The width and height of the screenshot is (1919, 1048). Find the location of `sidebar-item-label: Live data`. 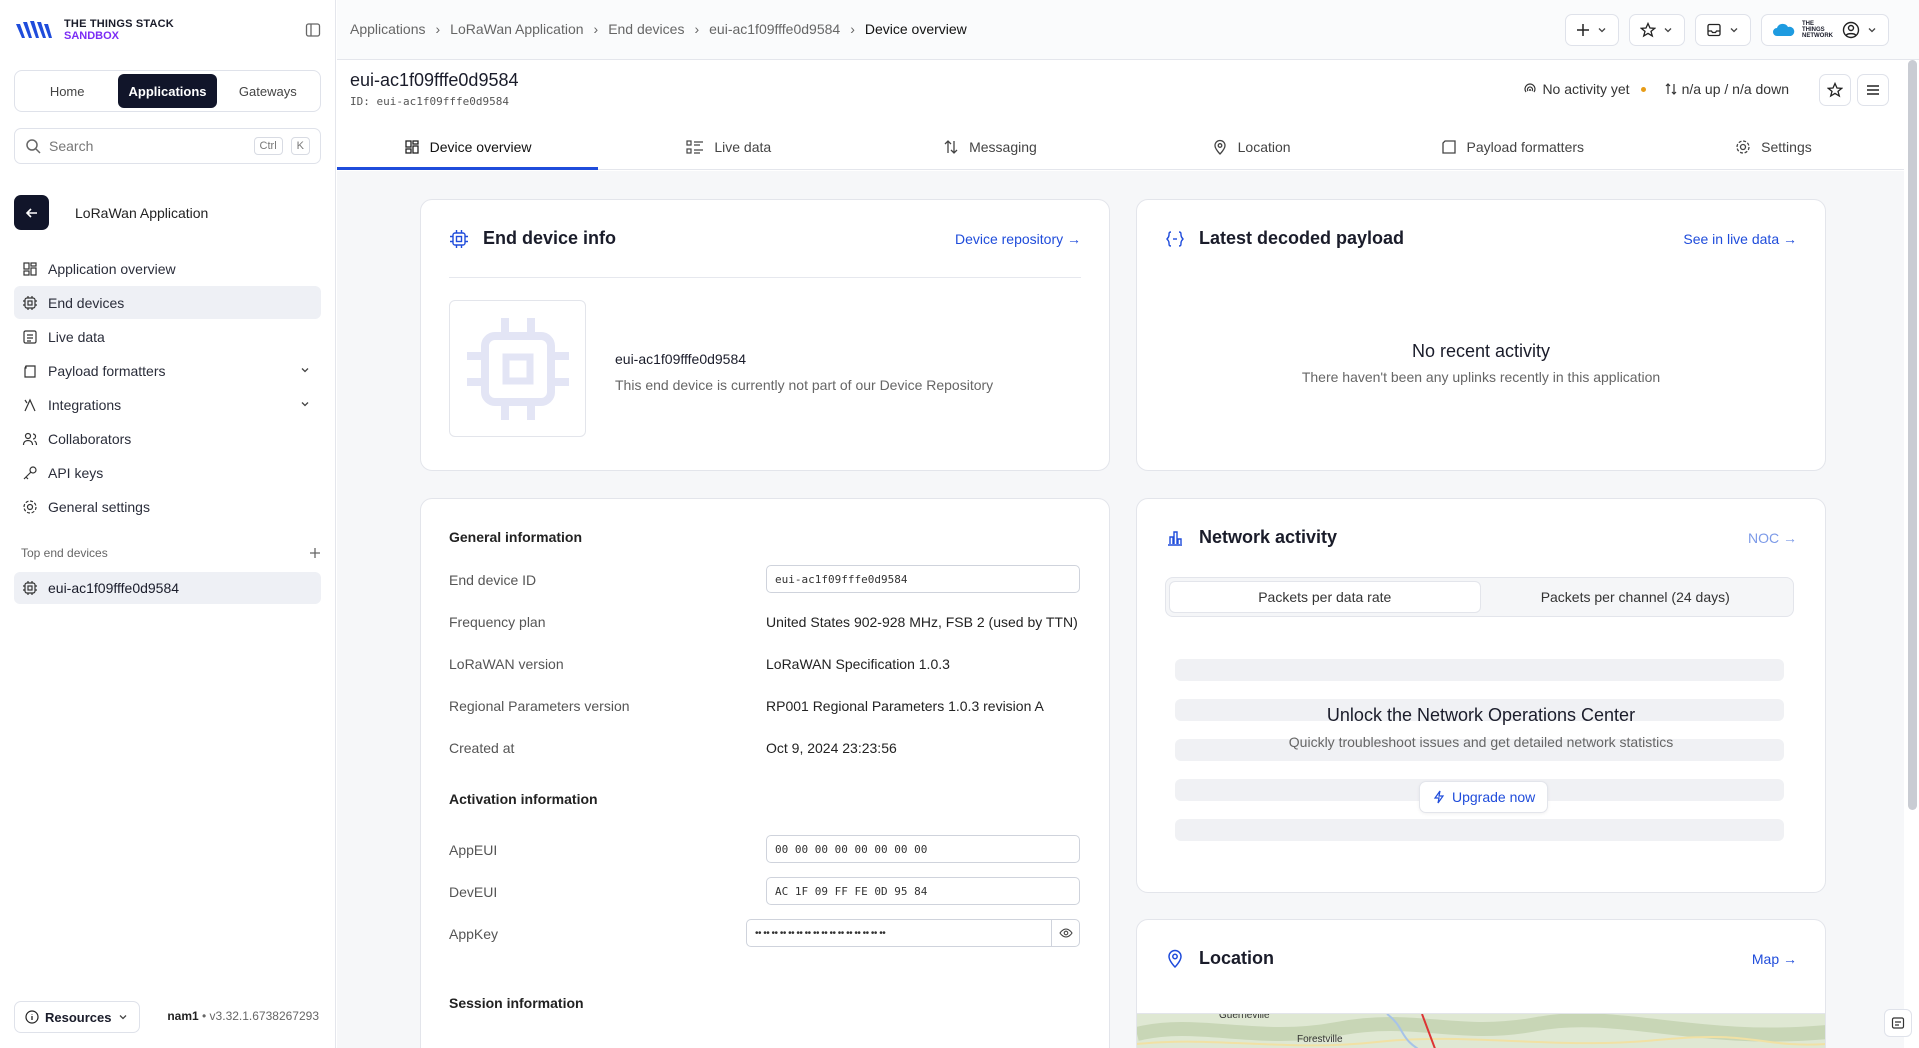

sidebar-item-label: Live data is located at coordinates (76, 336).